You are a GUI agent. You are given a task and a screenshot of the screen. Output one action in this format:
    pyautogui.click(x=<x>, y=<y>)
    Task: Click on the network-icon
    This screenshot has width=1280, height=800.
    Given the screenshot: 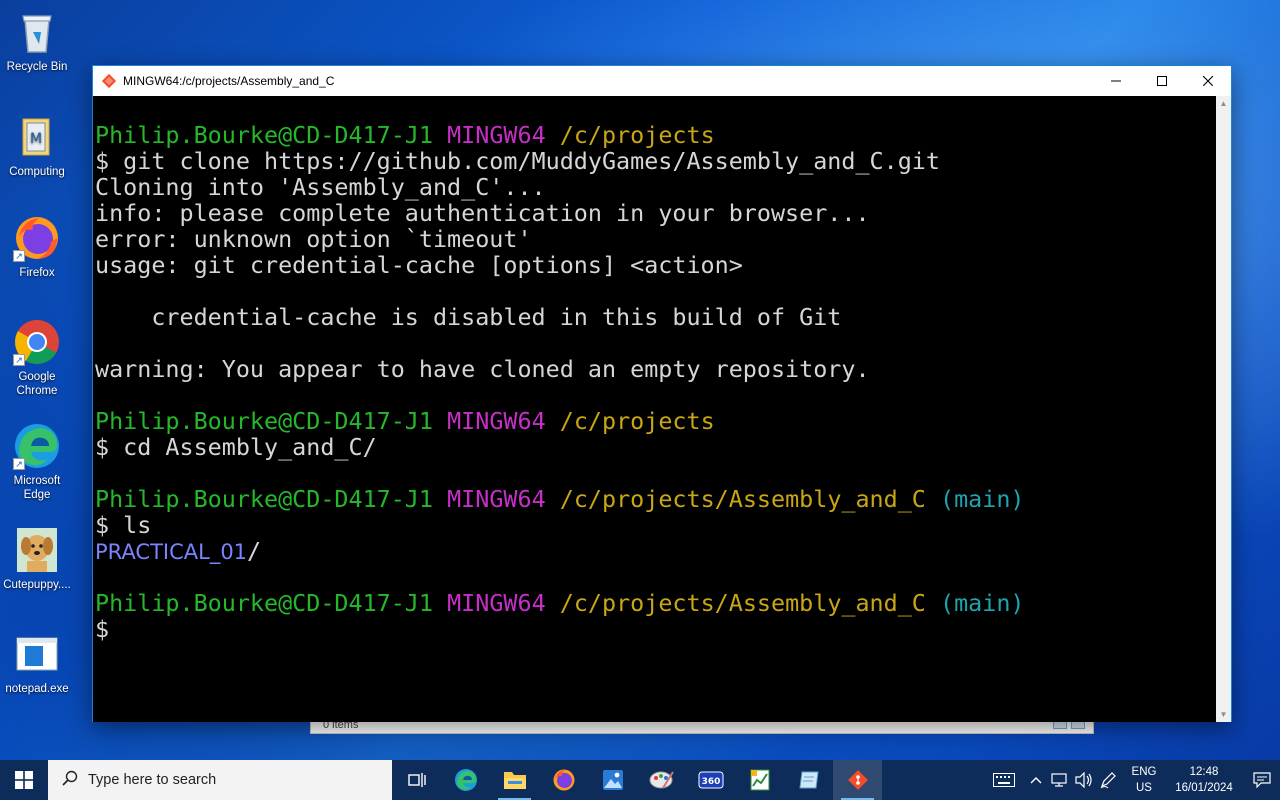 What is the action you would take?
    pyautogui.click(x=1059, y=780)
    